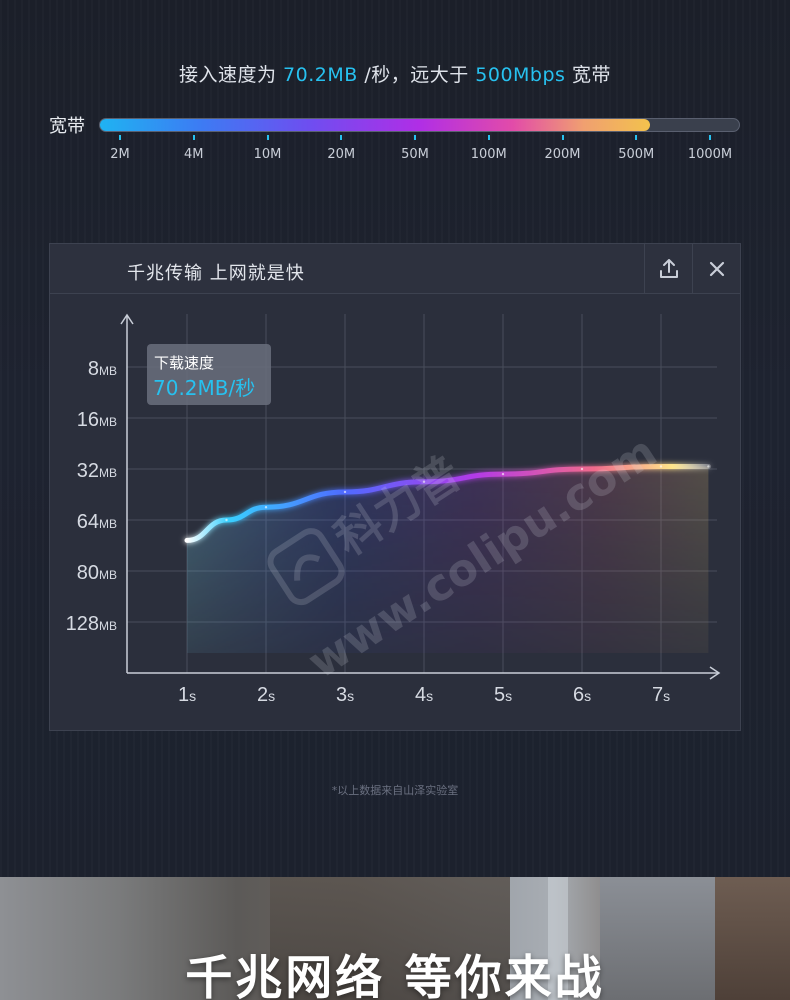 This screenshot has height=1000, width=790. I want to click on x-tick-label: 3s, so click(345, 695).